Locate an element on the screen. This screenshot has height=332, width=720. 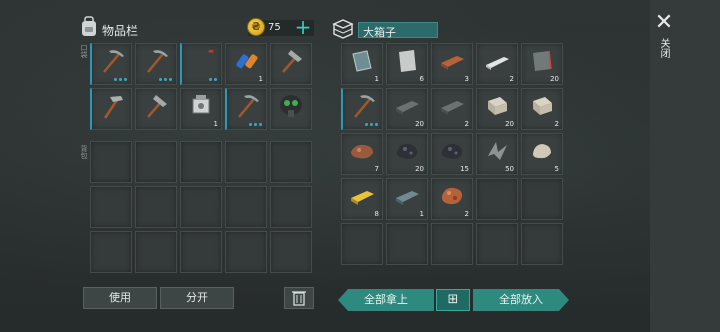
battery-icon is located at coordinates (246, 63).